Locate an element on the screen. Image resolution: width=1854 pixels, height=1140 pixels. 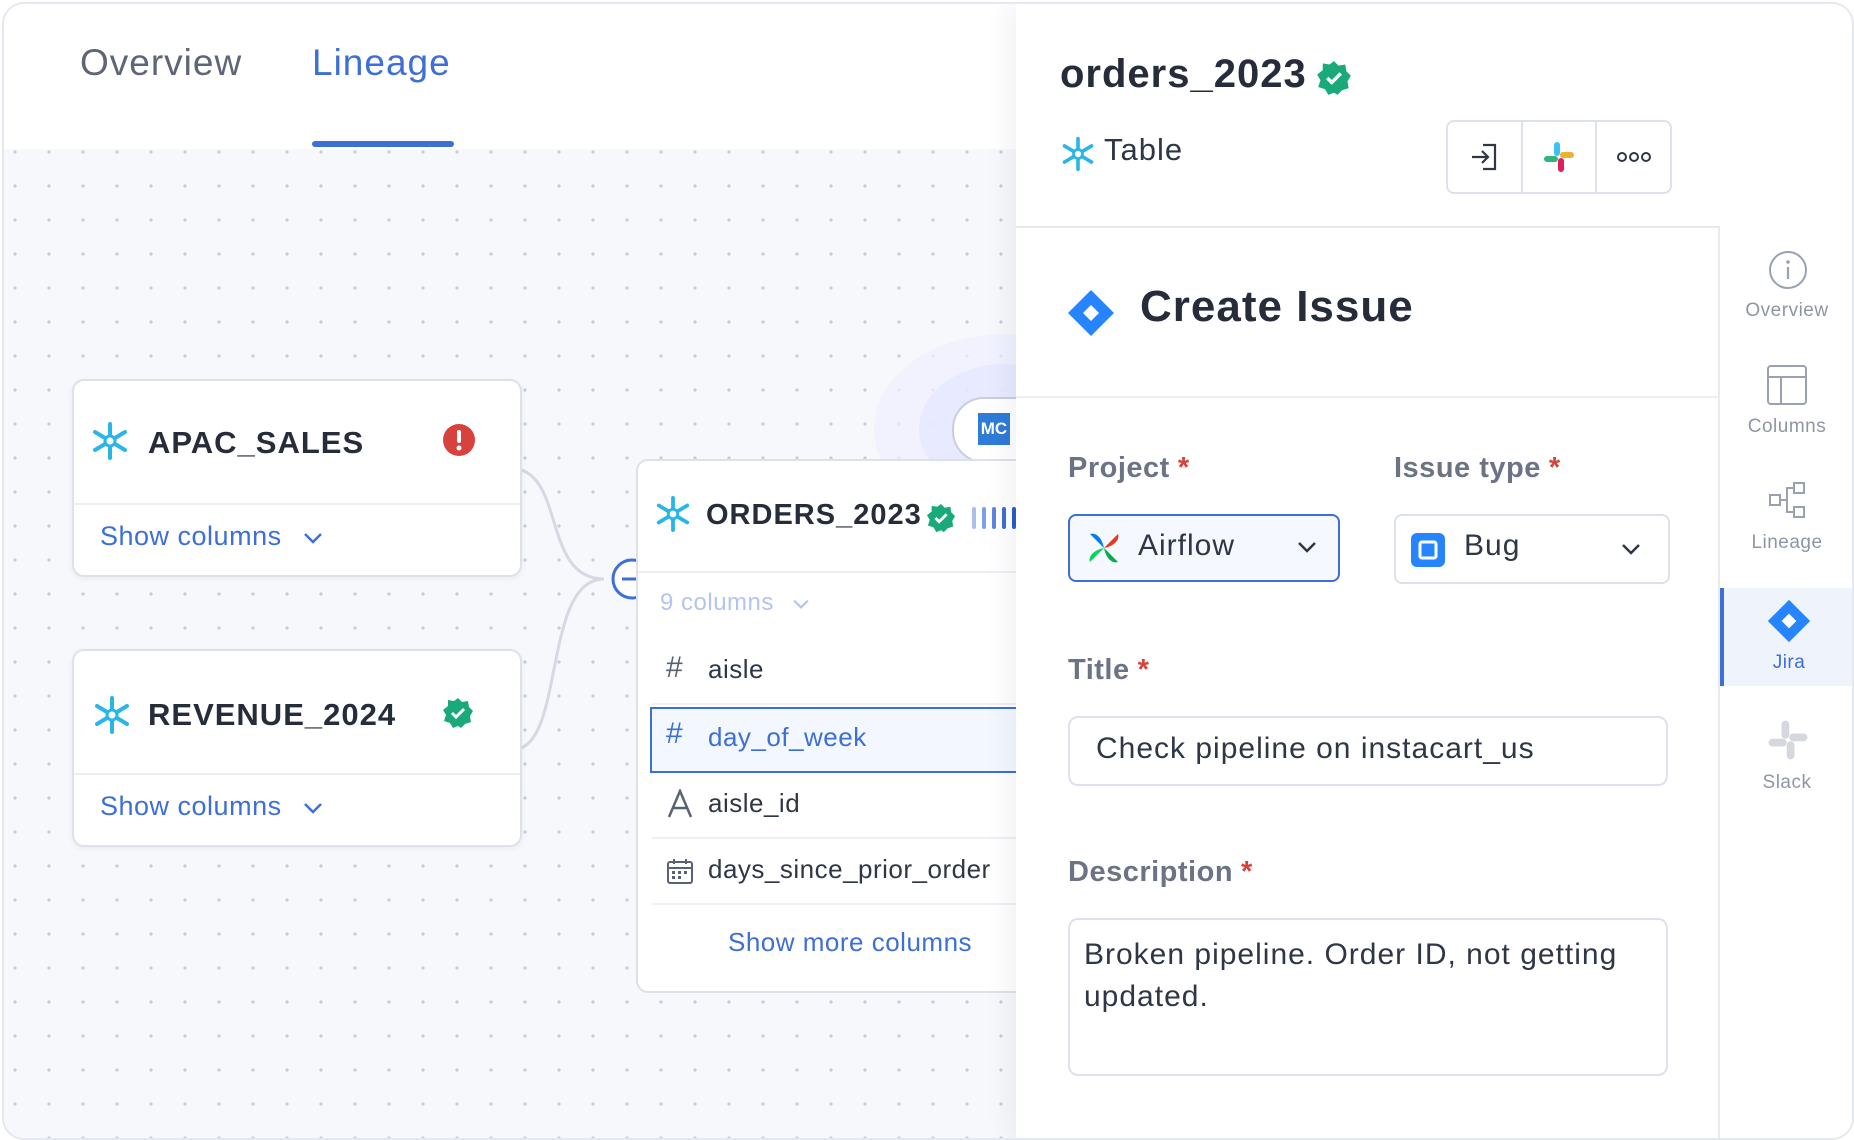
more-icon is located at coordinates (1633, 157).